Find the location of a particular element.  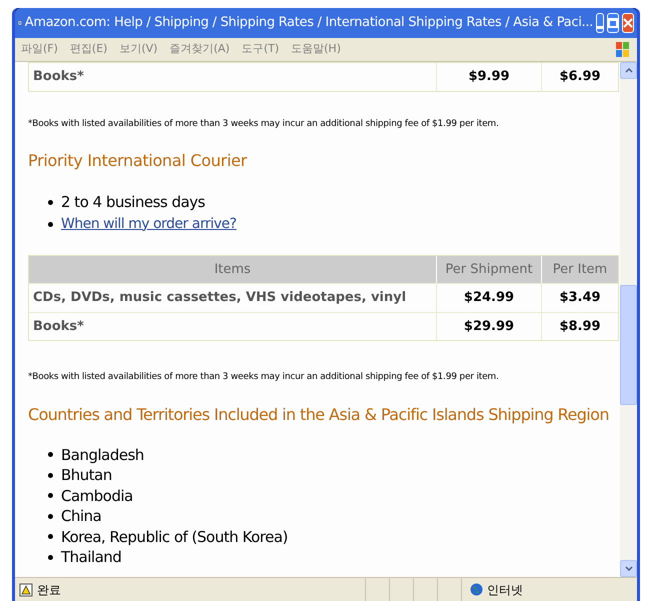

menu-item: 도구(T) is located at coordinates (260, 49).